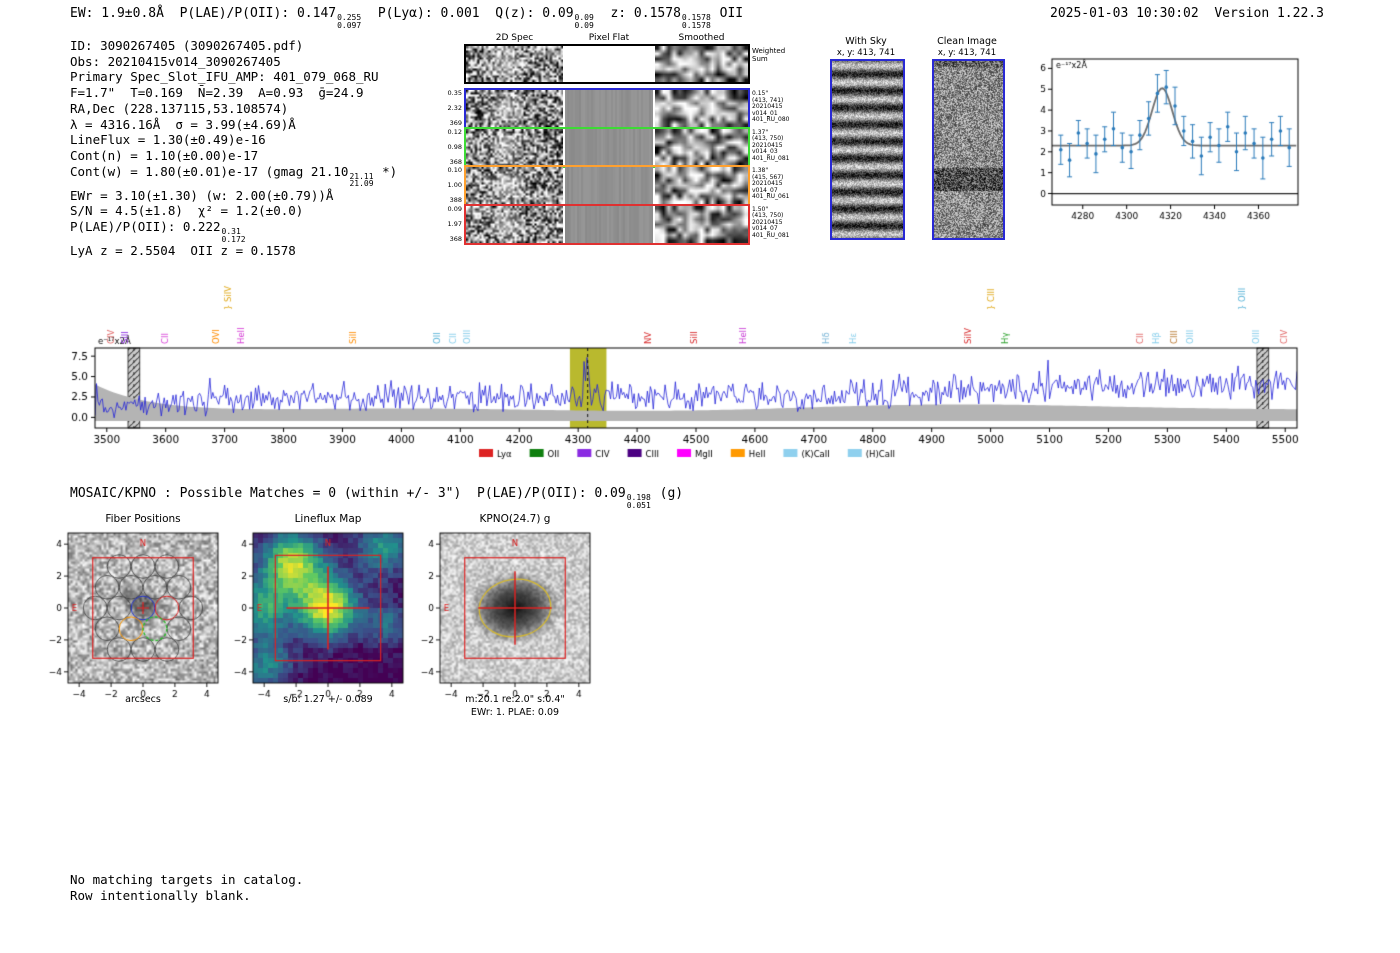 This screenshot has height=953, width=1400. I want to click on info-line: λ = 4316.16Å σ = 3.99(±4.69)Å, so click(183, 124).